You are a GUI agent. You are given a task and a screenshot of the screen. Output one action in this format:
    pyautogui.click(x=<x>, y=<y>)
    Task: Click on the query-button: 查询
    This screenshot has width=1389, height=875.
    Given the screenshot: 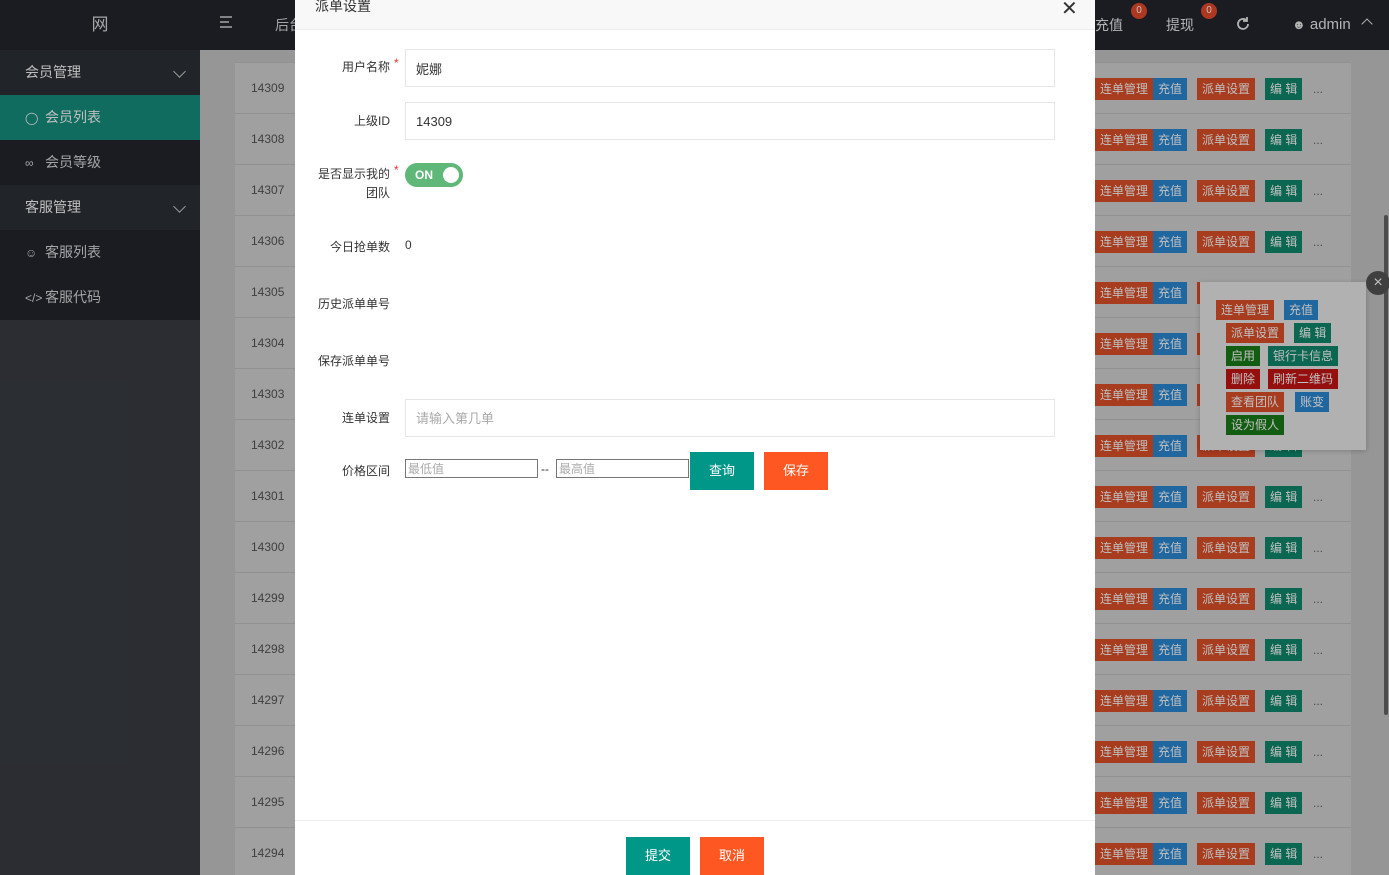 What is the action you would take?
    pyautogui.click(x=722, y=471)
    